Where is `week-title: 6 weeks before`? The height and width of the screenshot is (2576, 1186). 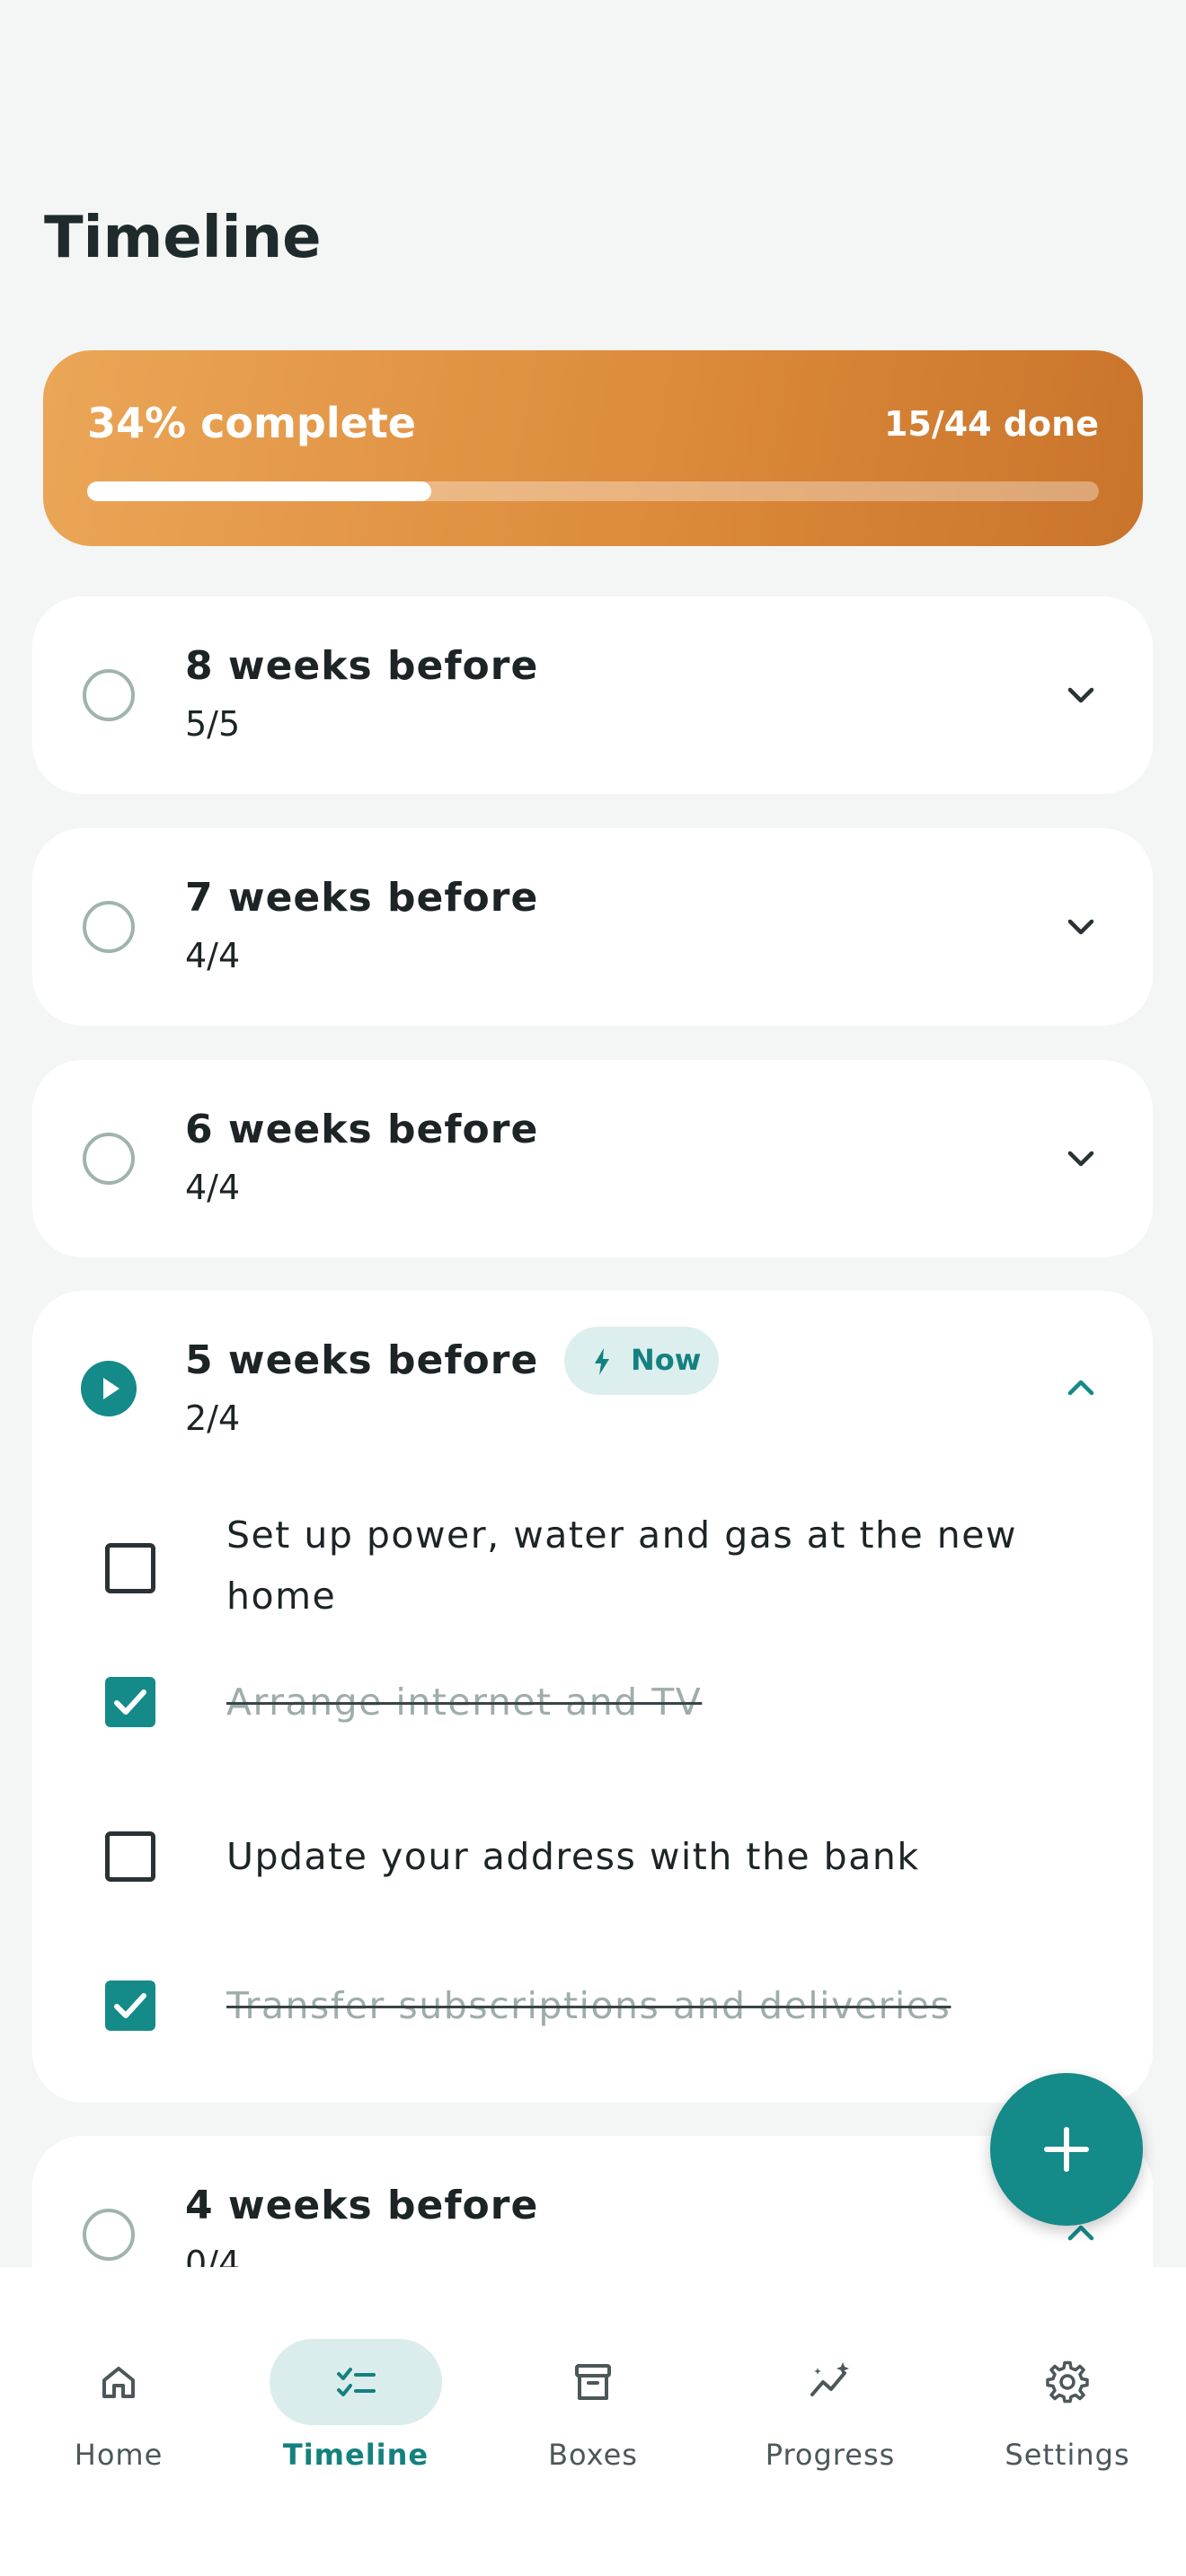
week-title: 6 weeks before is located at coordinates (362, 1129).